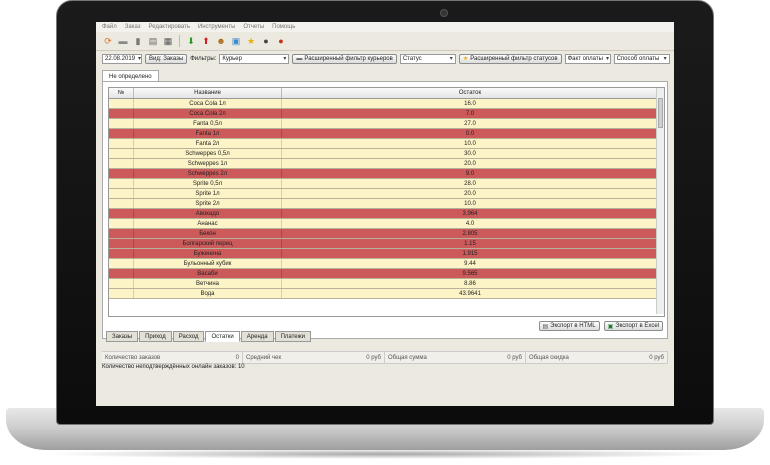 The height and width of the screenshot is (465, 770). I want to click on table-row: Ананас 4.0, so click(386, 224).